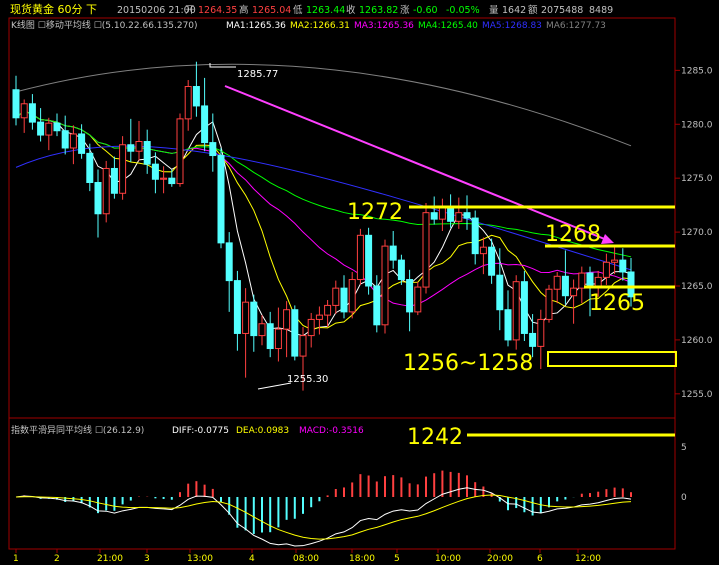 This screenshot has height=565, width=719. What do you see at coordinates (351, 10) in the screenshot?
I see `close-label: 收` at bounding box center [351, 10].